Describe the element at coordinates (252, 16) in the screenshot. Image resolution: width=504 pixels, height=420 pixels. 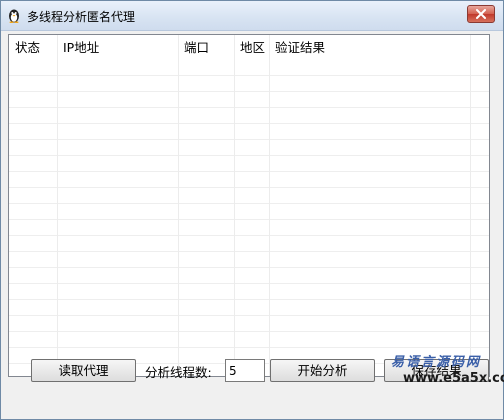
I see `title-bar: 多线程分析匿名代理` at that location.